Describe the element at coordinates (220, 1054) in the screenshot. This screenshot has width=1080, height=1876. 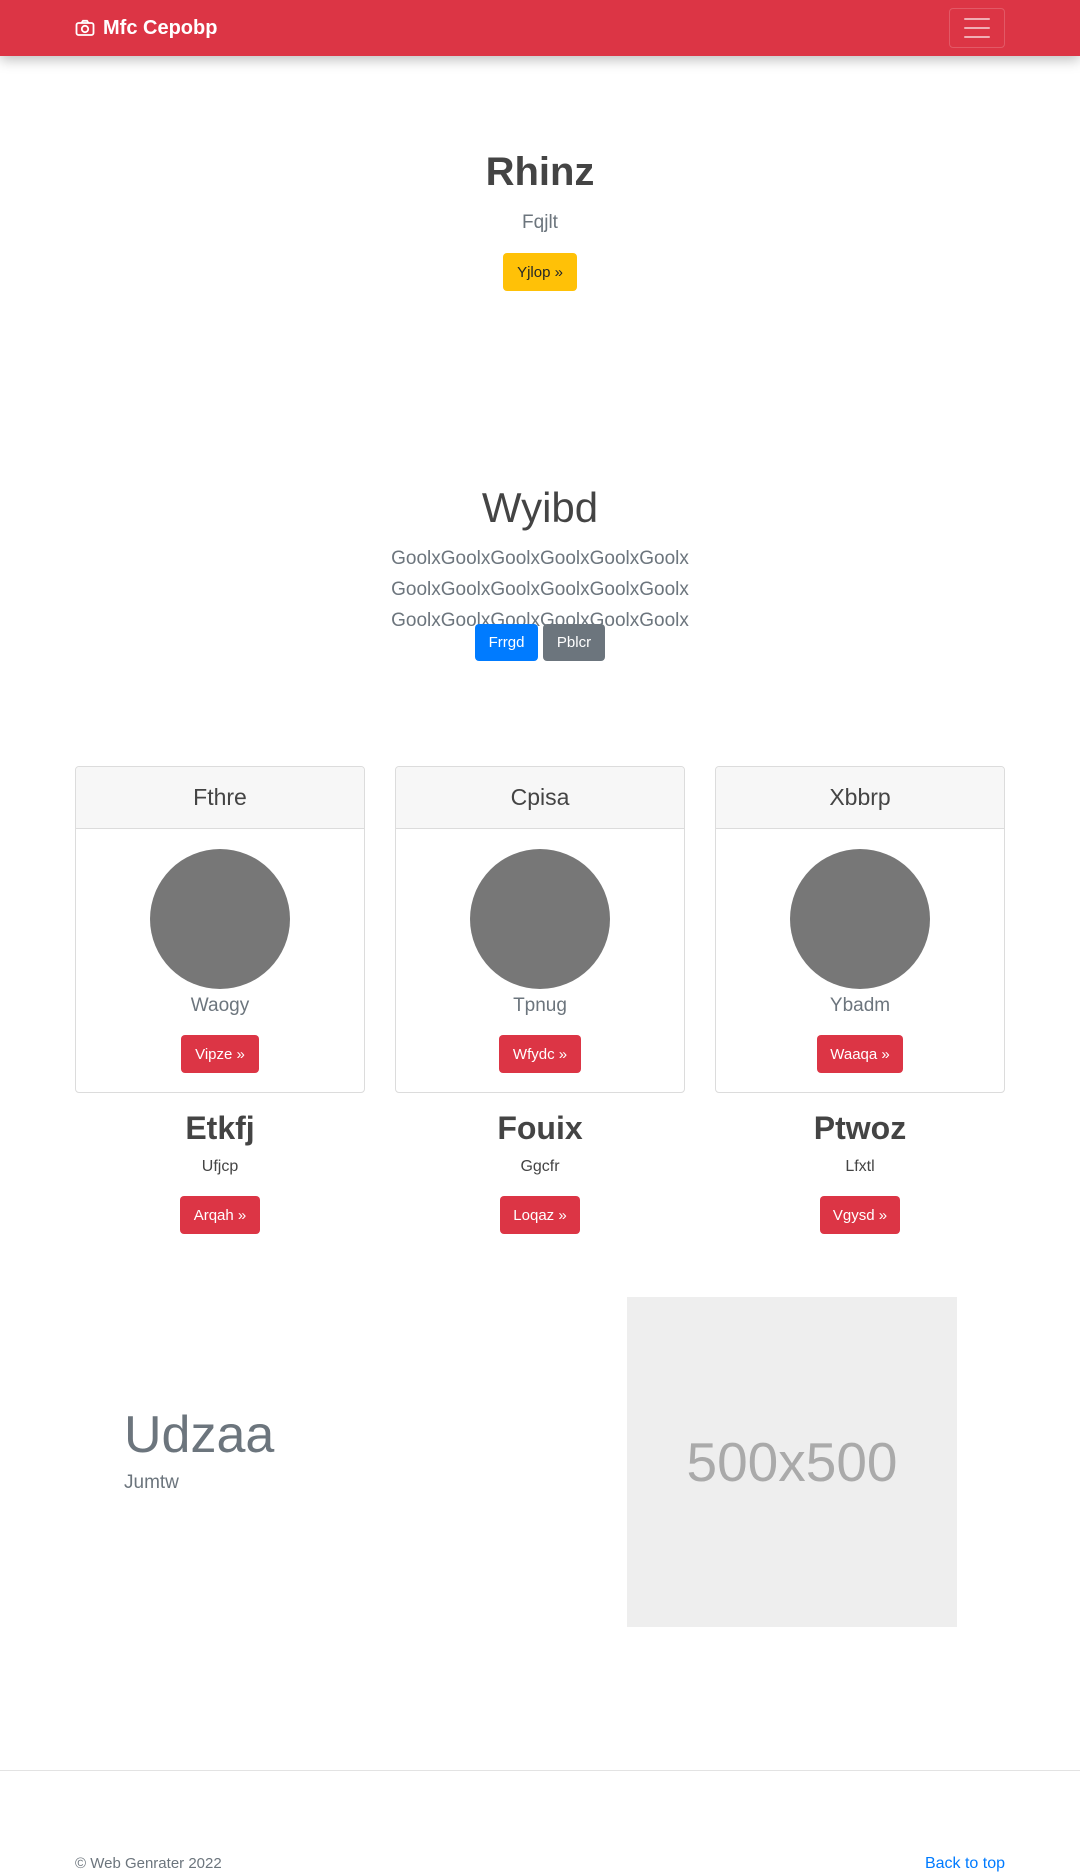
I see `card-button: Vipze »` at that location.